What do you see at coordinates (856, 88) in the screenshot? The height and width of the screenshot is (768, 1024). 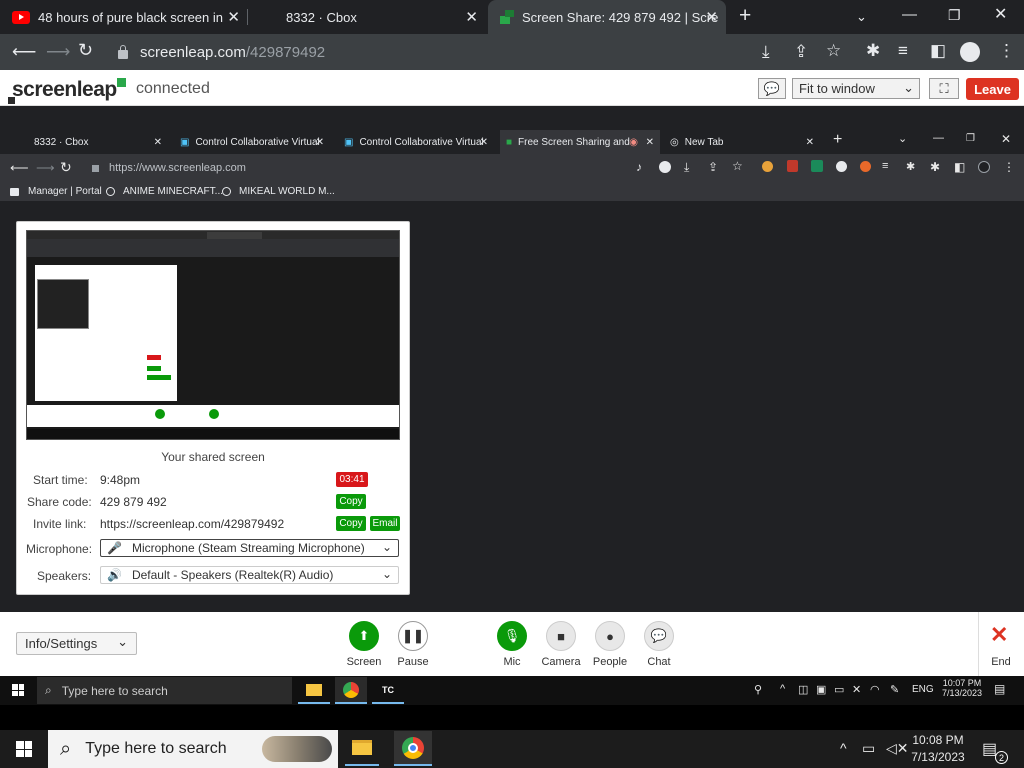 I see `fit-select: Fit to window ⌄` at bounding box center [856, 88].